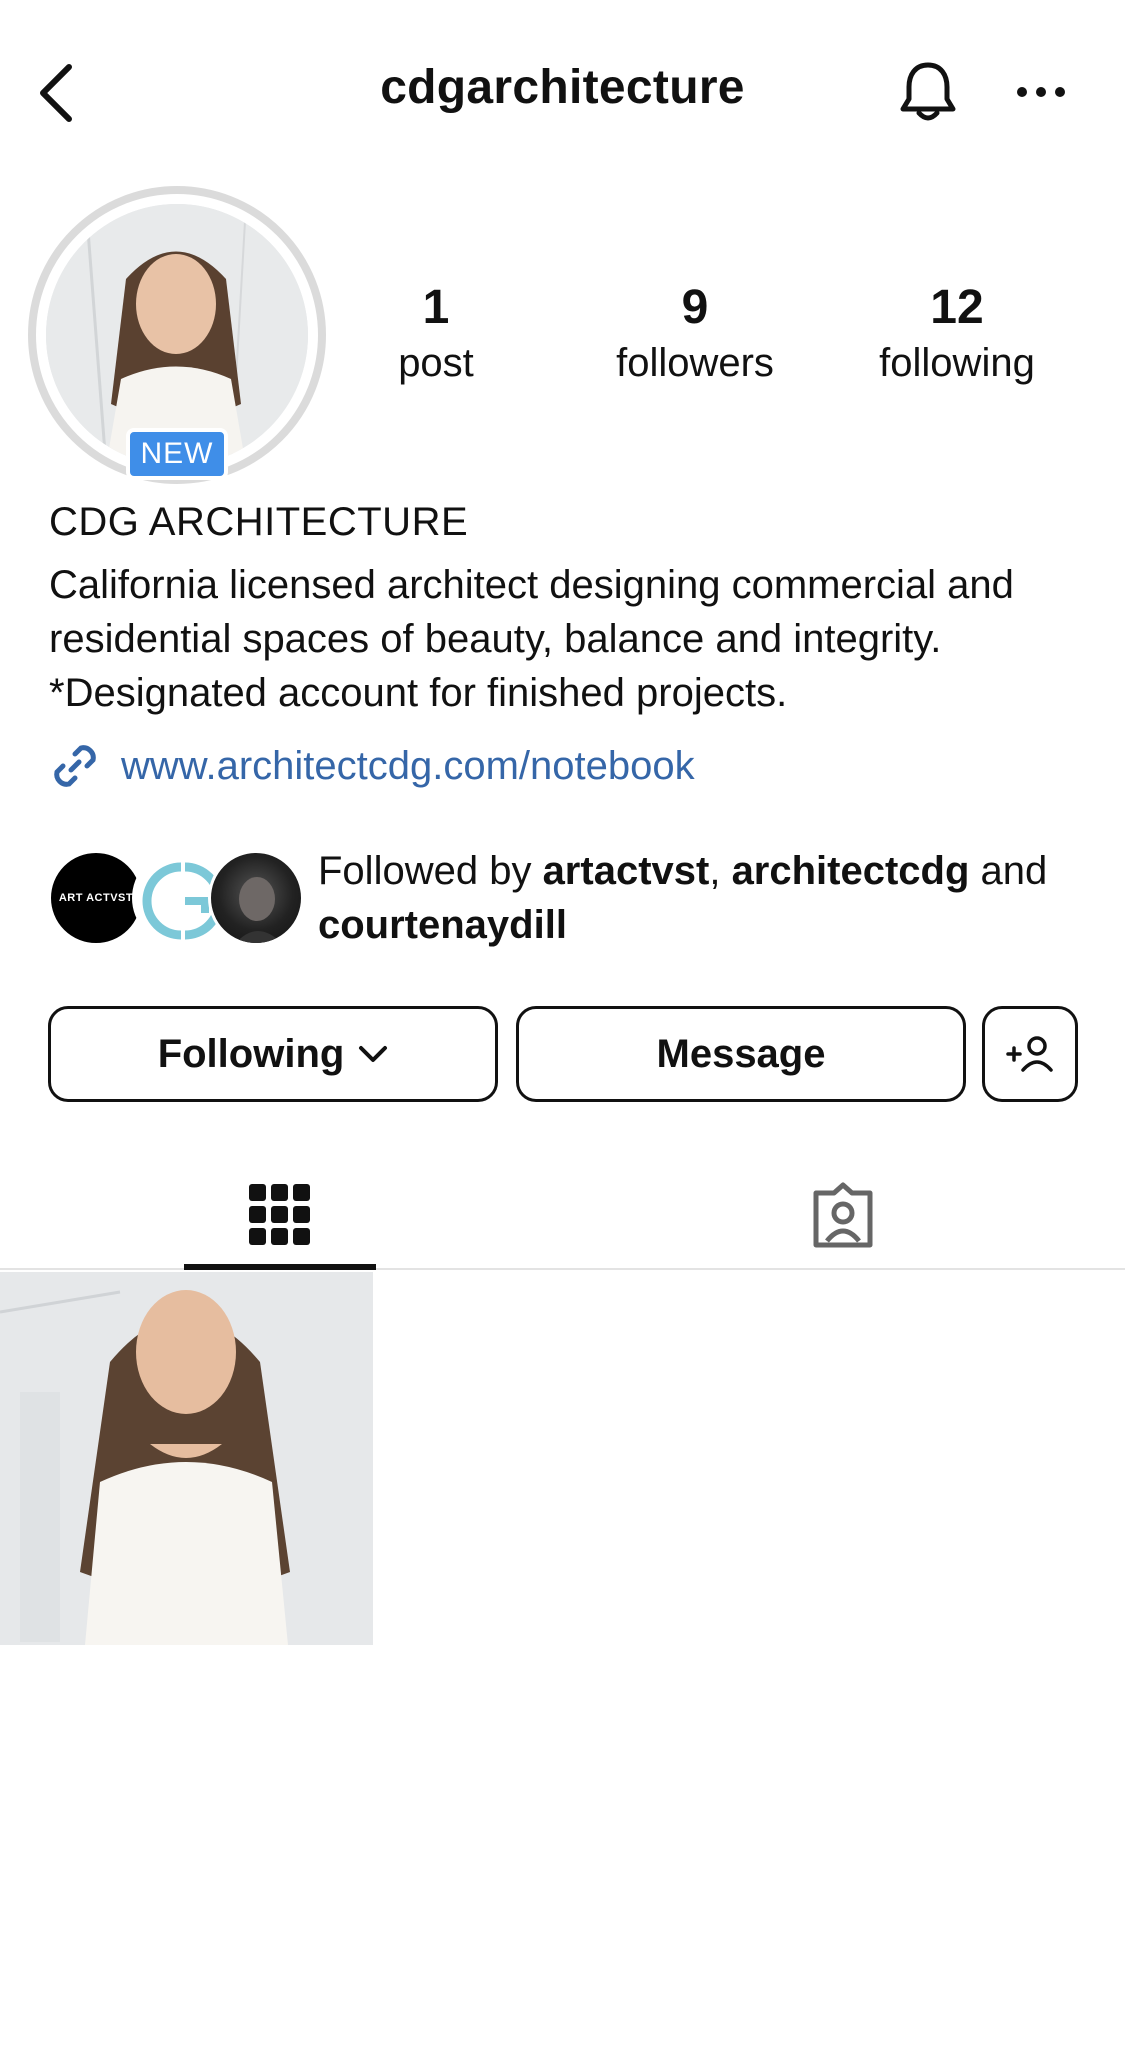 Image resolution: width=1125 pixels, height=2060 pixels. Describe the element at coordinates (562, 1215) in the screenshot. I see `profile-tabs` at that location.